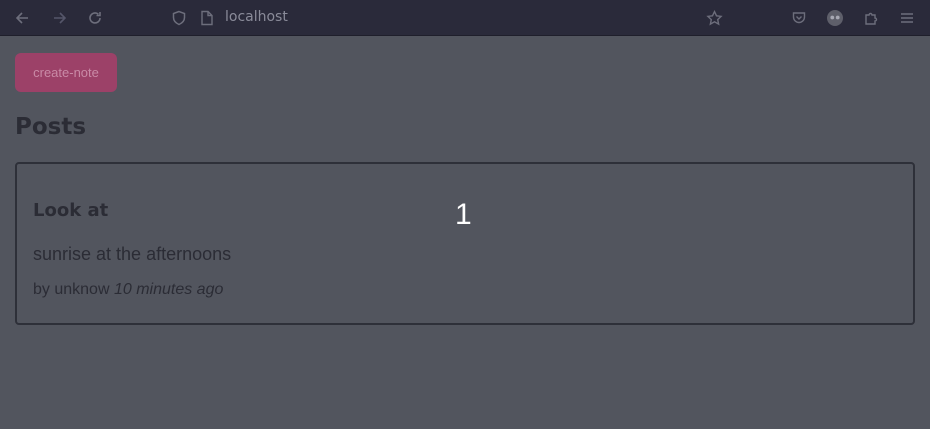 The width and height of the screenshot is (930, 429). I want to click on shield-icon, so click(179, 18).